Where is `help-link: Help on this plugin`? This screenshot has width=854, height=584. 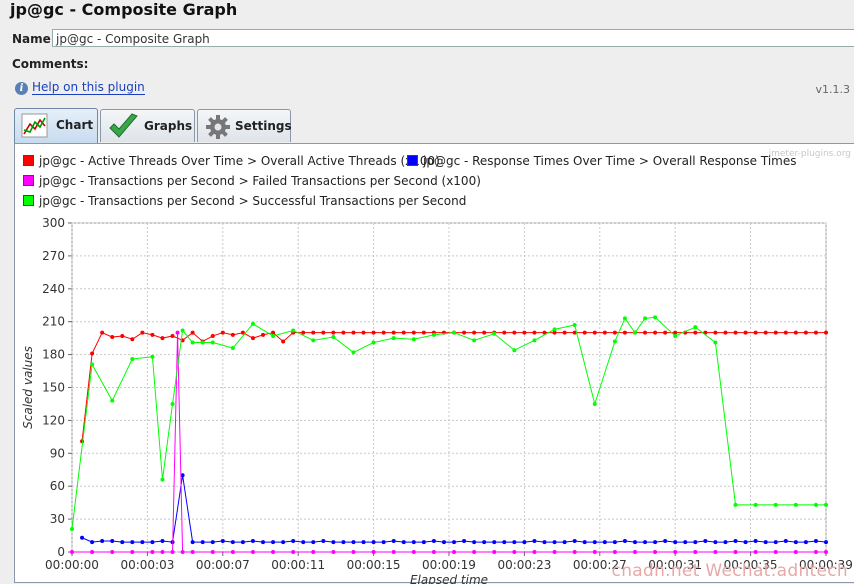 help-link: Help on this plugin is located at coordinates (88, 87).